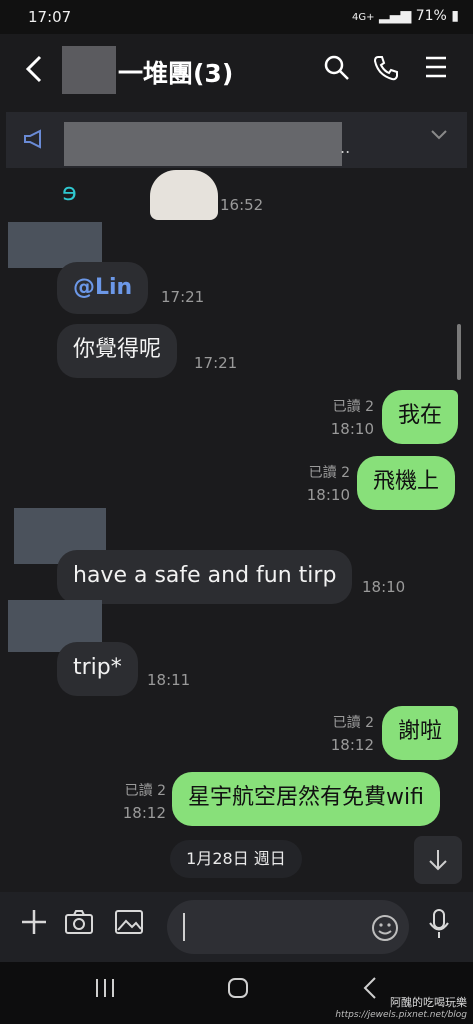 Image resolution: width=473 pixels, height=1024 pixels. Describe the element at coordinates (105, 988) in the screenshot. I see `recents-icon` at that location.